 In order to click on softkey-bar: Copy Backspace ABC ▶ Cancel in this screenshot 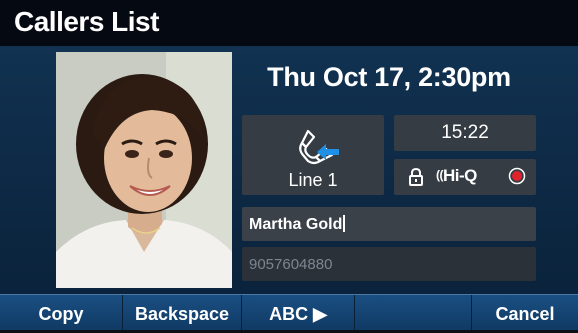, I will do `click(289, 312)`.